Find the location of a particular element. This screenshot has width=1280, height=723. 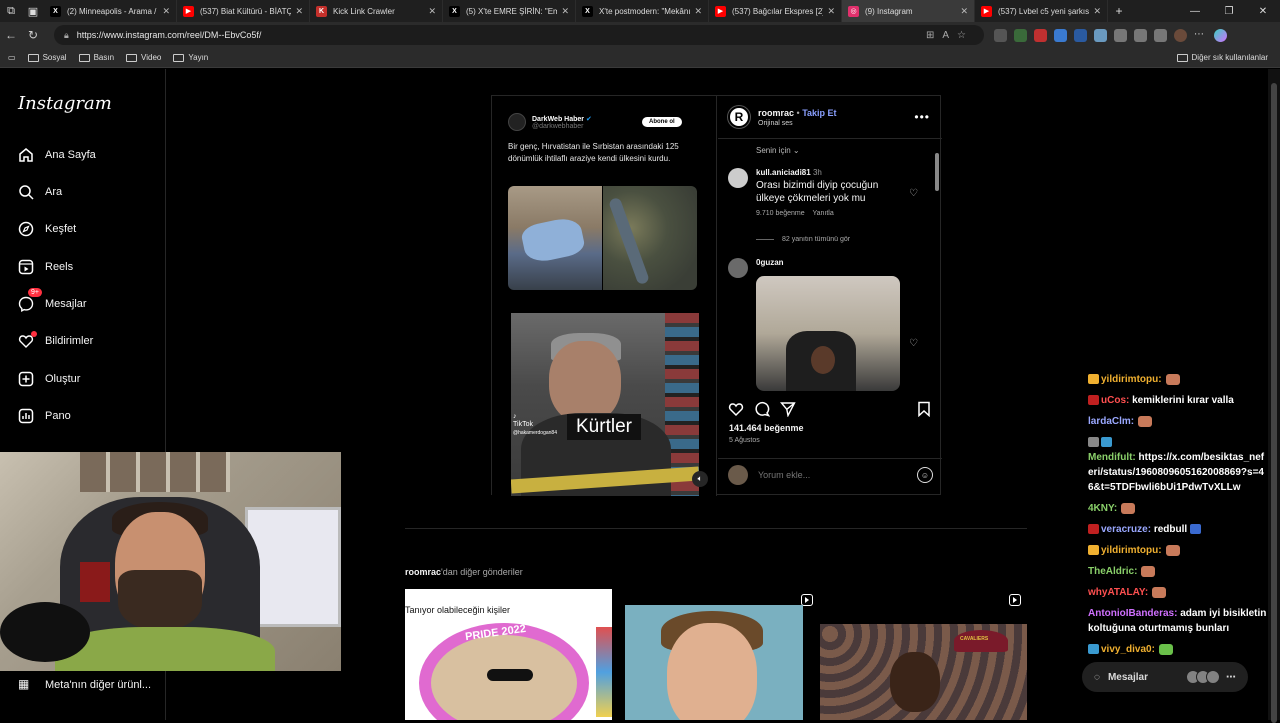

comment-sort-dropdown: Senin için ⌄ is located at coordinates (778, 150).